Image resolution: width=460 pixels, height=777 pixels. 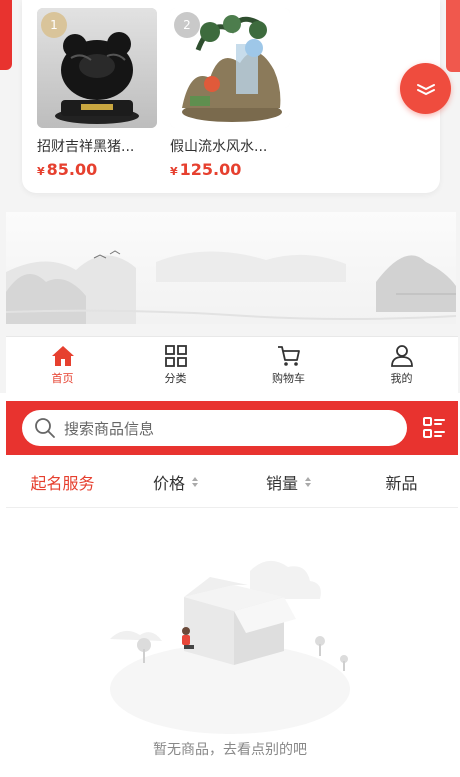 I want to click on product-card-2: 2 假山流水风水... ¥125.00, so click(x=230, y=93).